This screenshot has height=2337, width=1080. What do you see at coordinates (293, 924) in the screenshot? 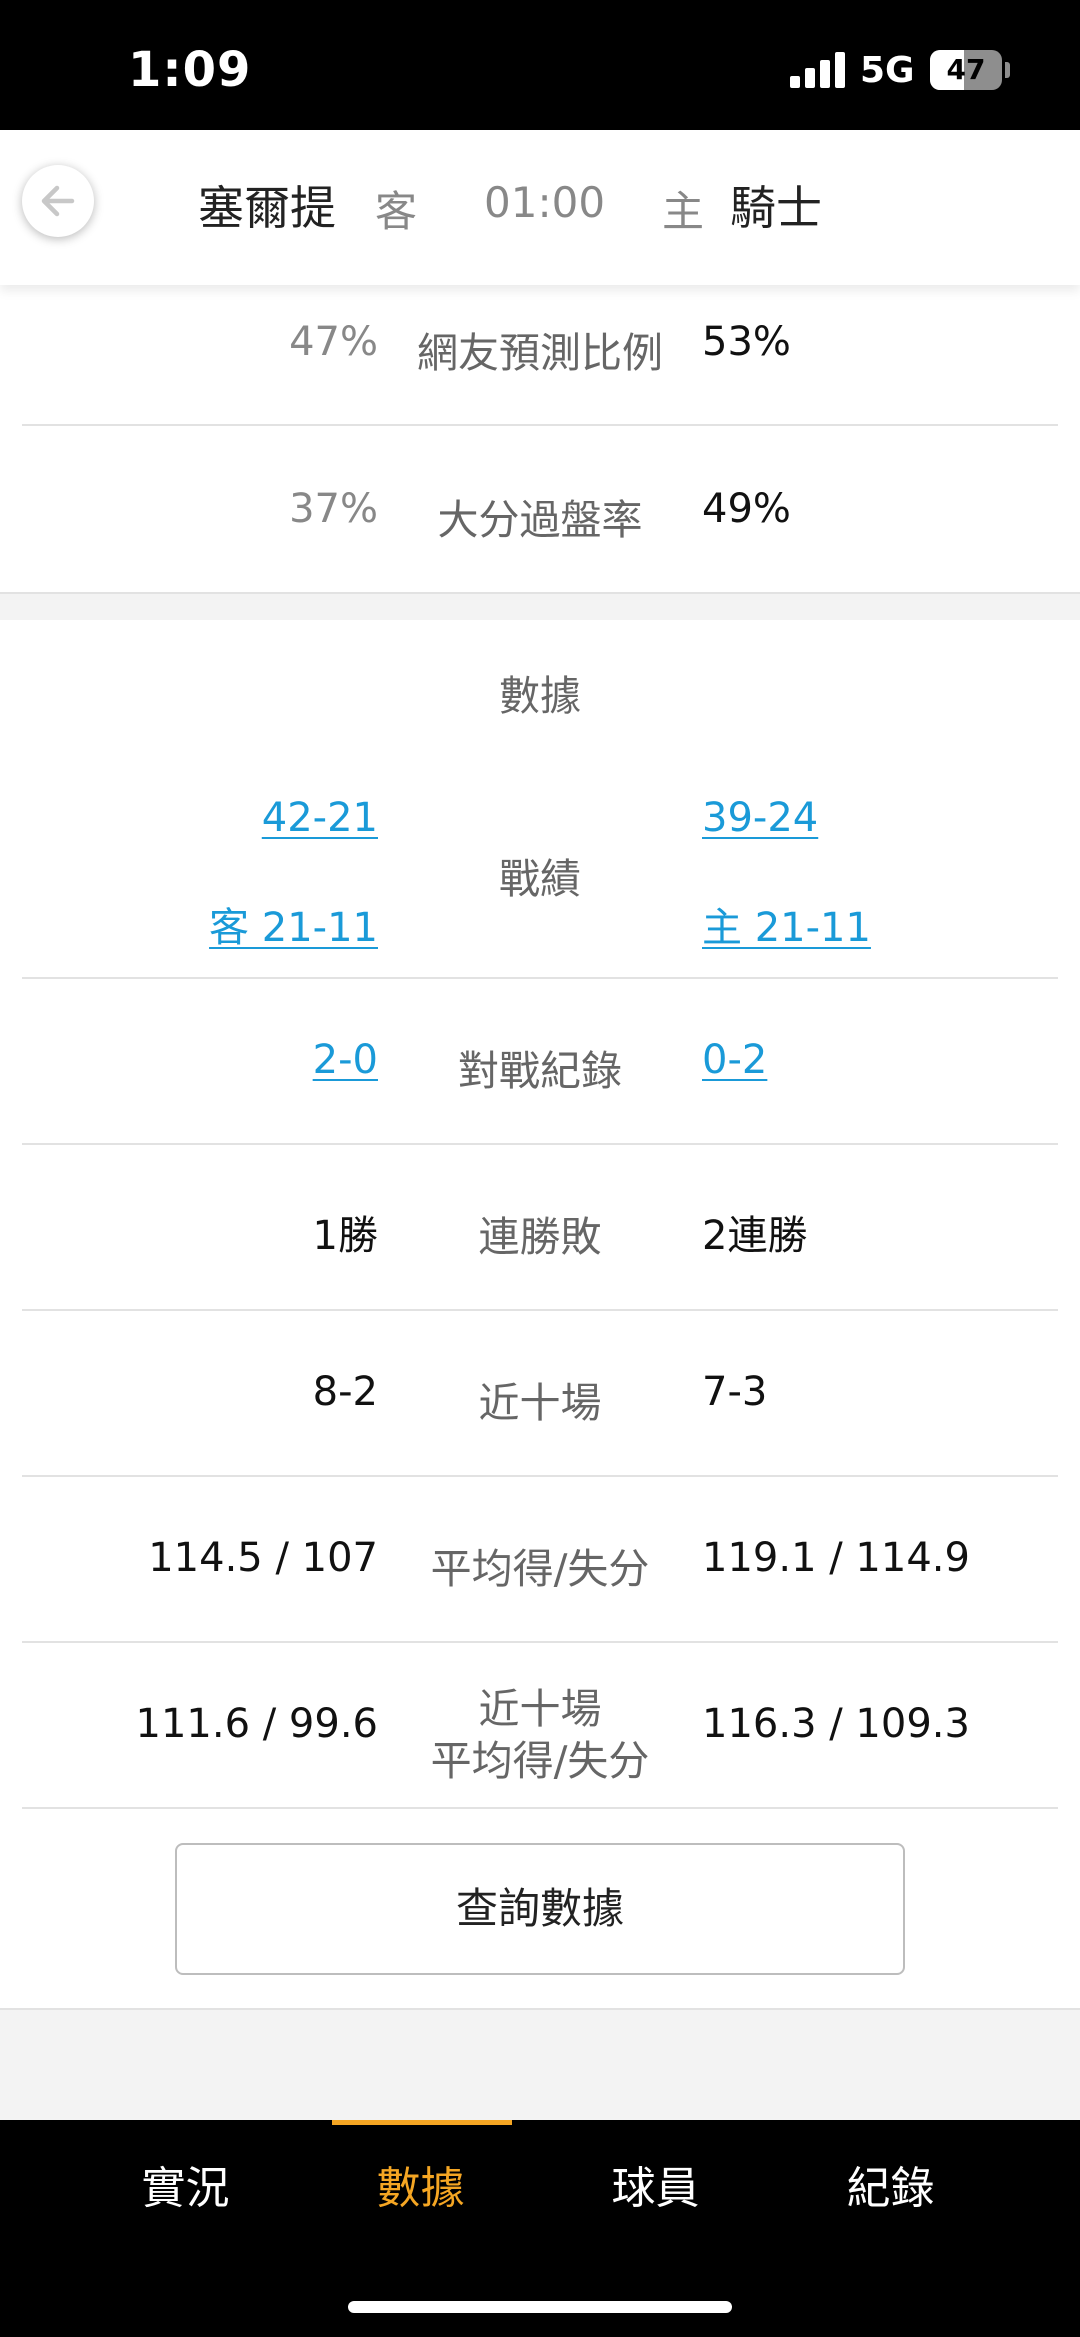
I see `away-road-record-link: 客 21-11` at bounding box center [293, 924].